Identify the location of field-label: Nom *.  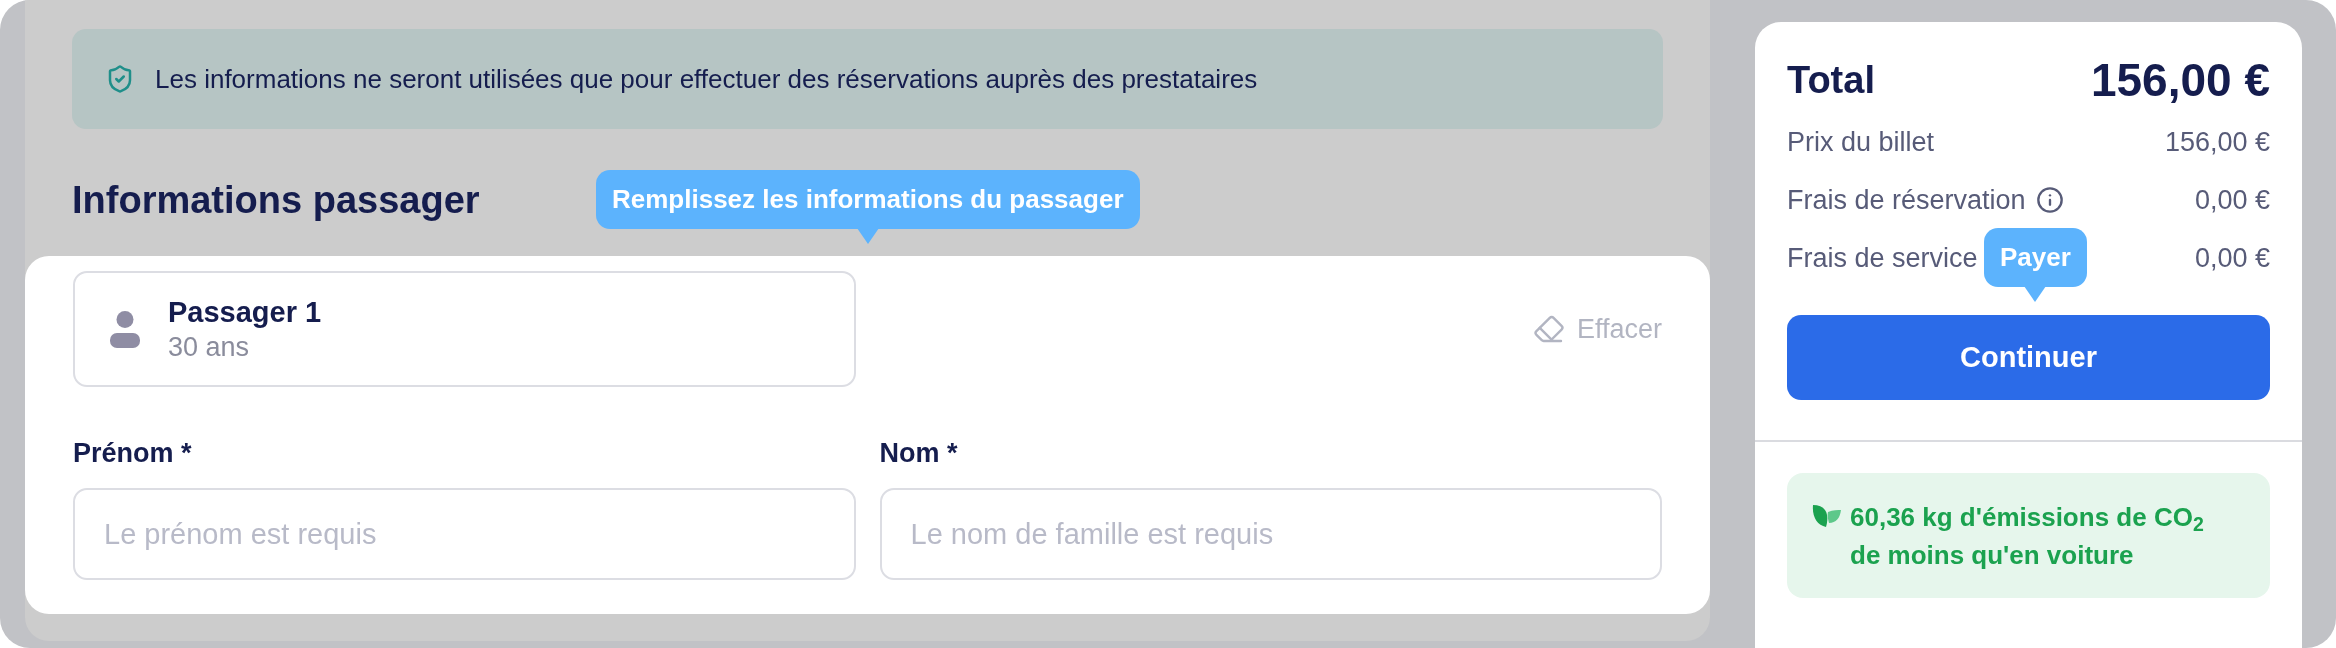
(918, 453).